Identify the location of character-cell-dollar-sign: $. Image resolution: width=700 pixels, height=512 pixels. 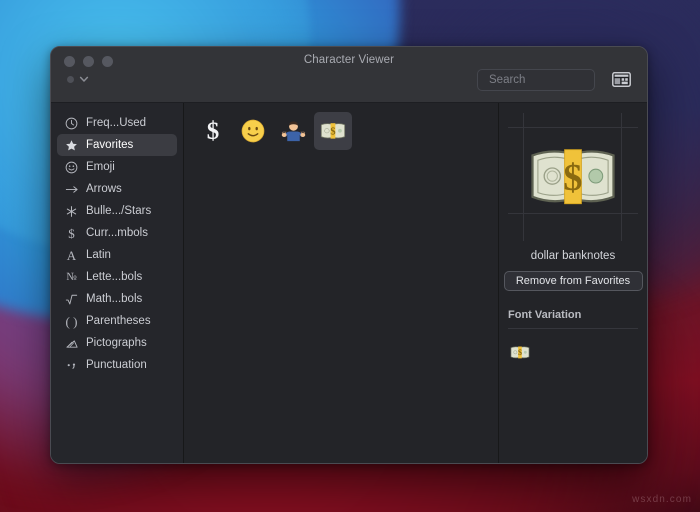
(213, 131).